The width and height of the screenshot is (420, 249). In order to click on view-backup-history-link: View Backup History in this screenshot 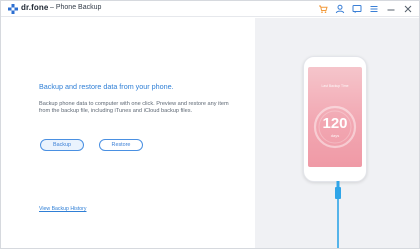, I will do `click(62, 209)`.